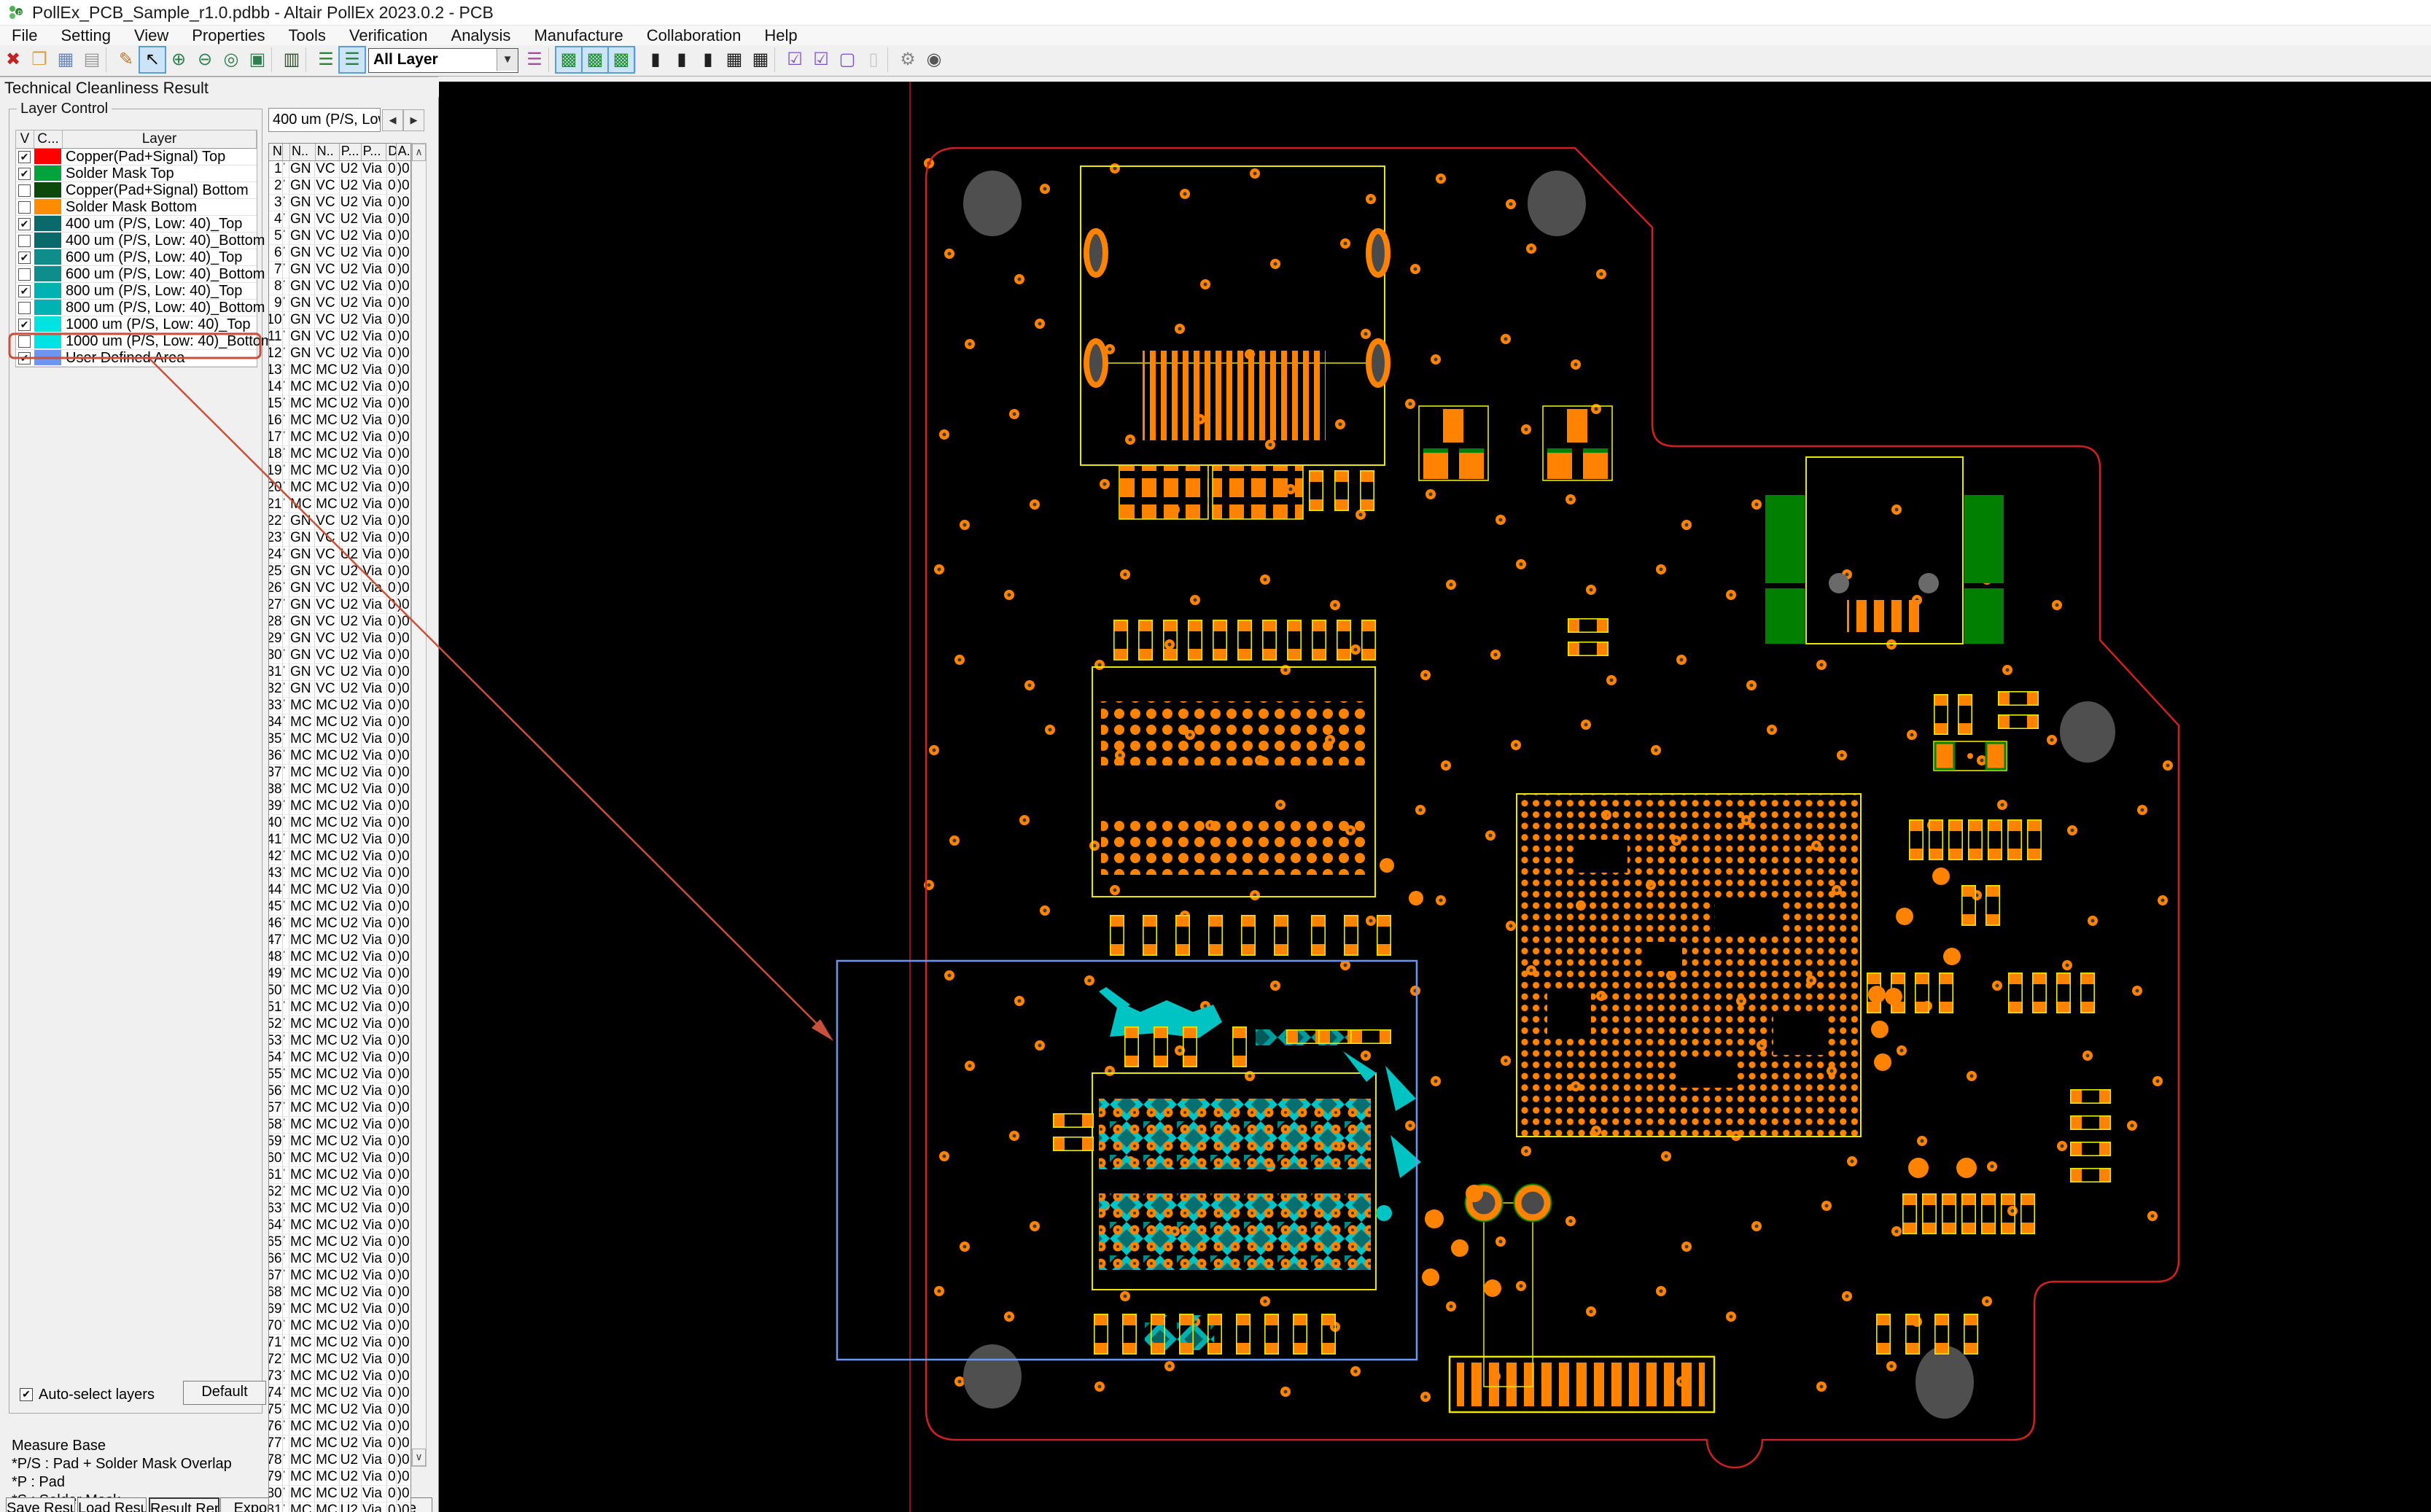  What do you see at coordinates (340, 1024) in the screenshot?
I see `result-row: 52'MCMCU2Via0)0` at bounding box center [340, 1024].